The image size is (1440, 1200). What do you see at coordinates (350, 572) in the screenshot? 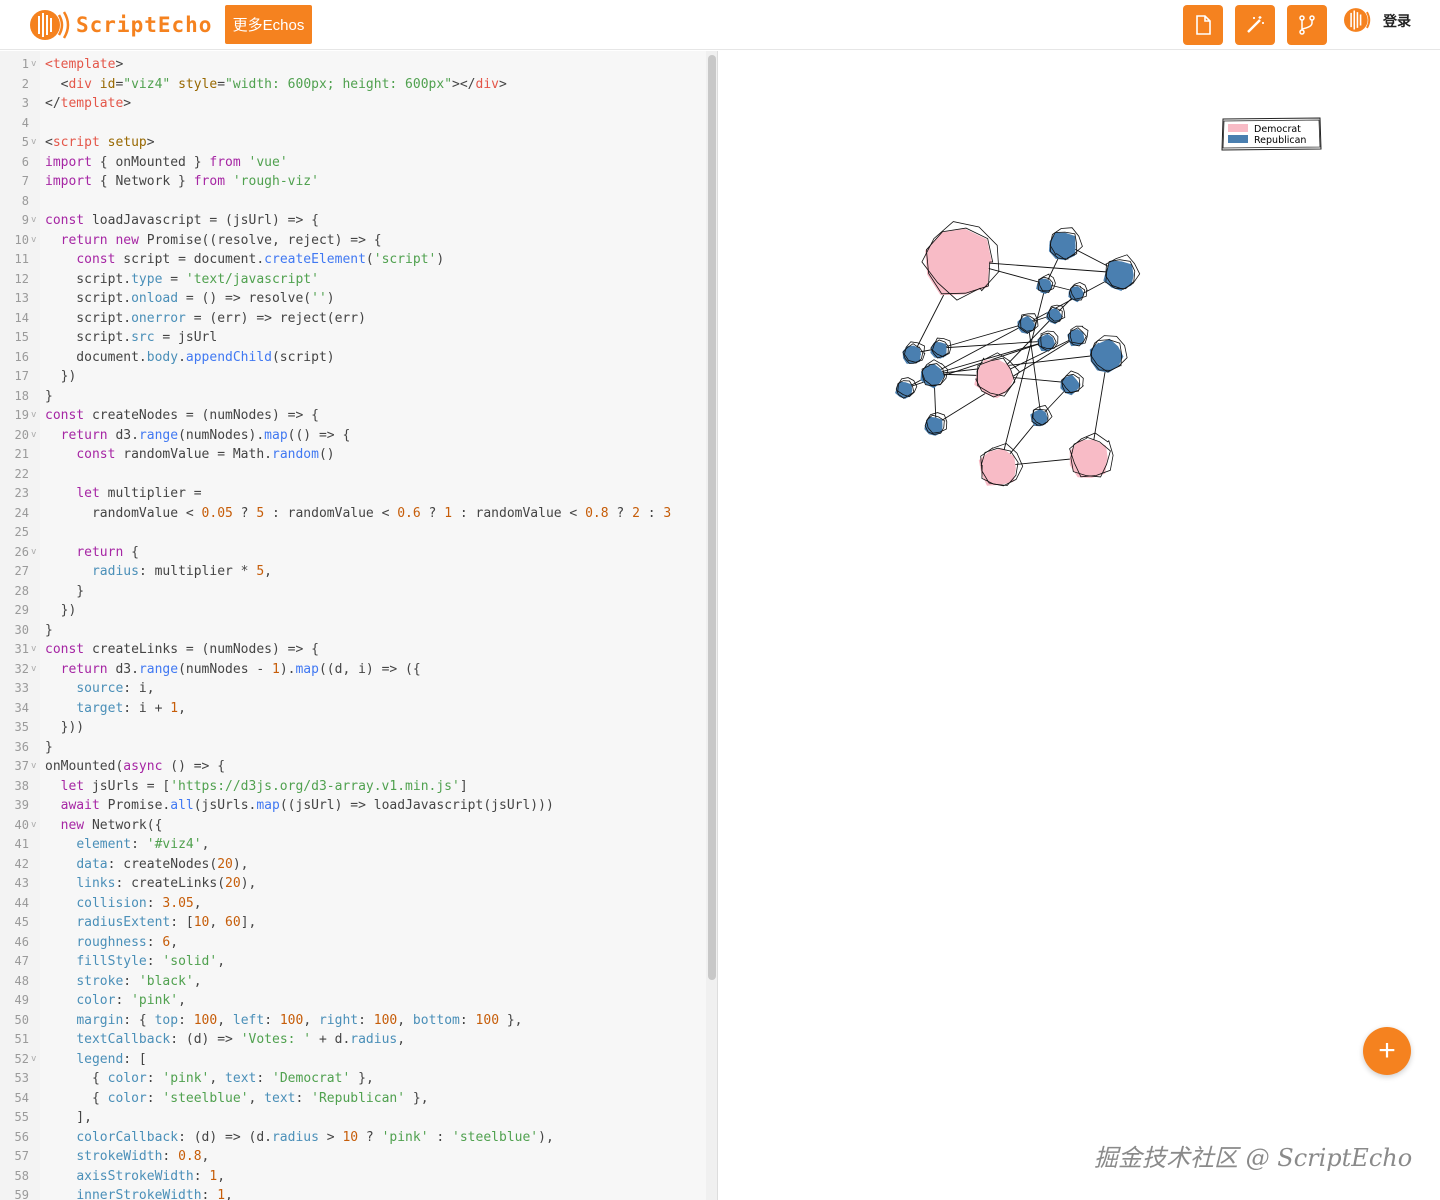
I see `code-line: 27 radius: multiplier * 5,` at bounding box center [350, 572].